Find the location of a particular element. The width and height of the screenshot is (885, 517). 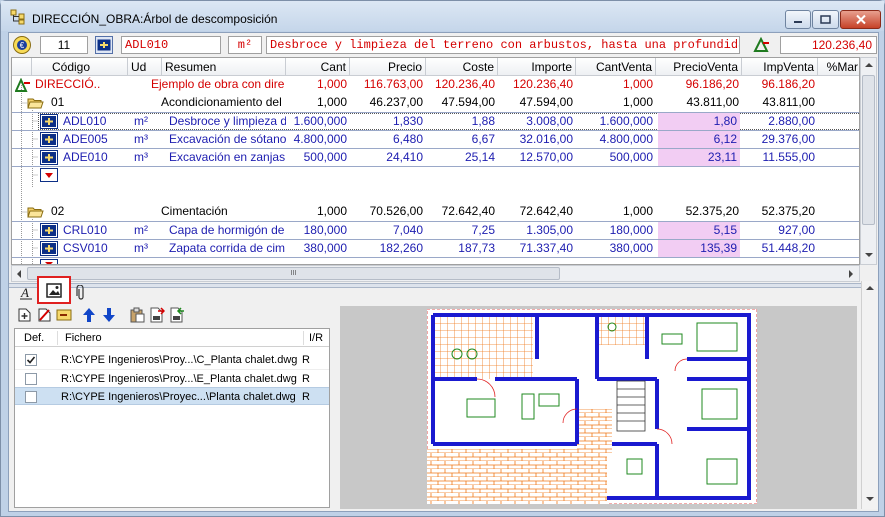

col-coste: Coste is located at coordinates (462, 67).